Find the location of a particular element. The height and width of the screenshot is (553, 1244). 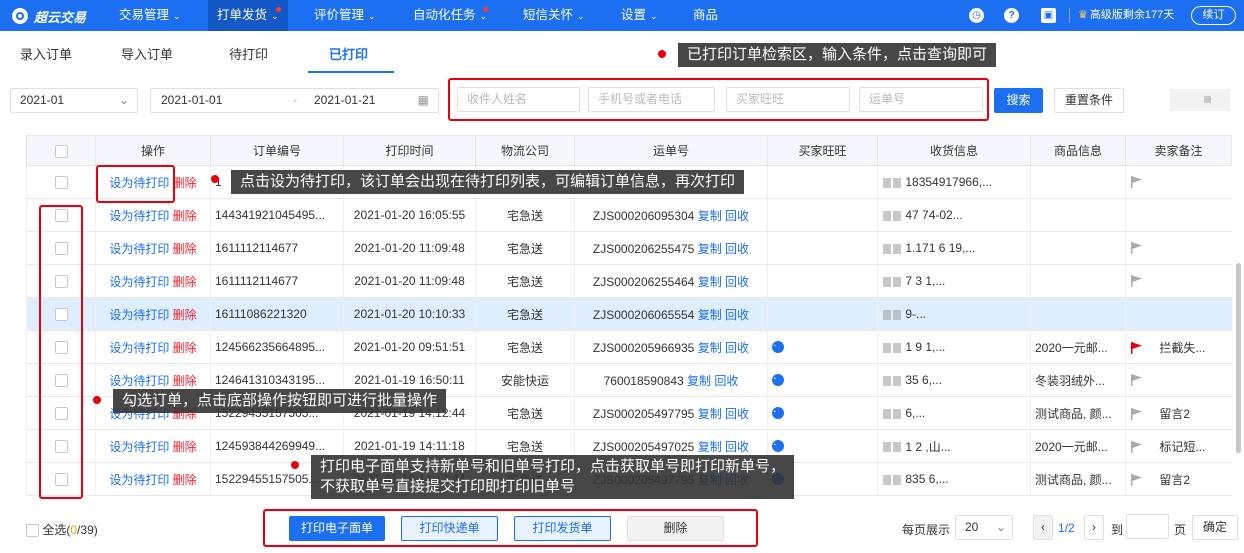

col-header-actions: 操作 is located at coordinates (153, 150).